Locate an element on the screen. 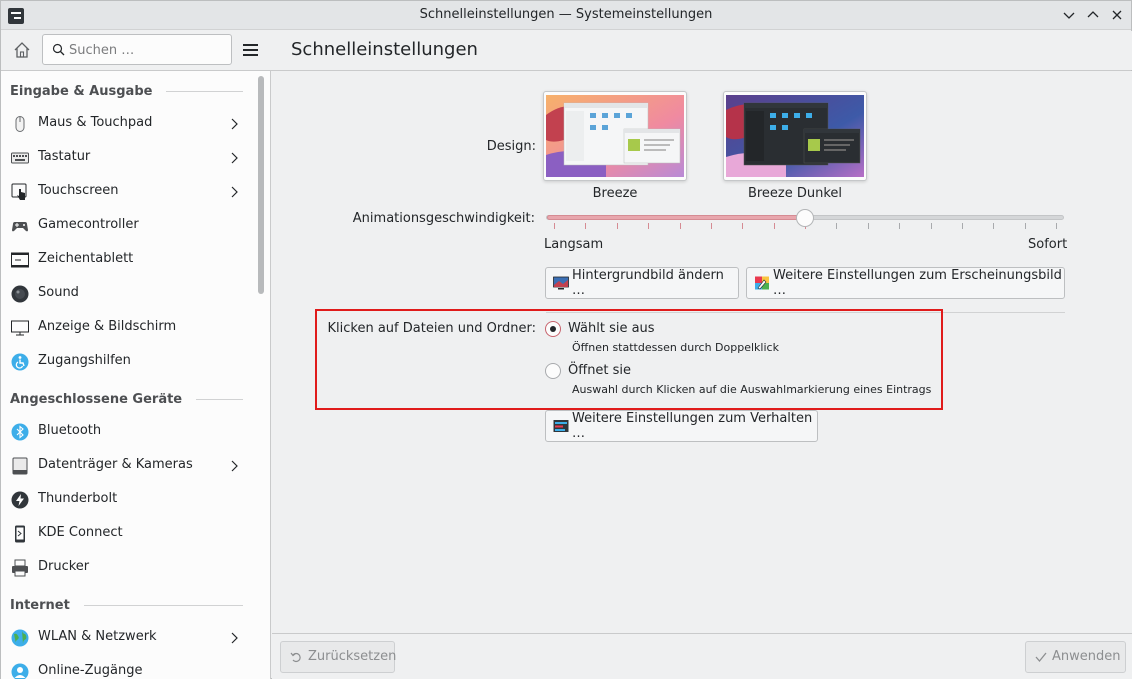 The width and height of the screenshot is (1132, 679). slider-max-label: Sofort is located at coordinates (1048, 244).